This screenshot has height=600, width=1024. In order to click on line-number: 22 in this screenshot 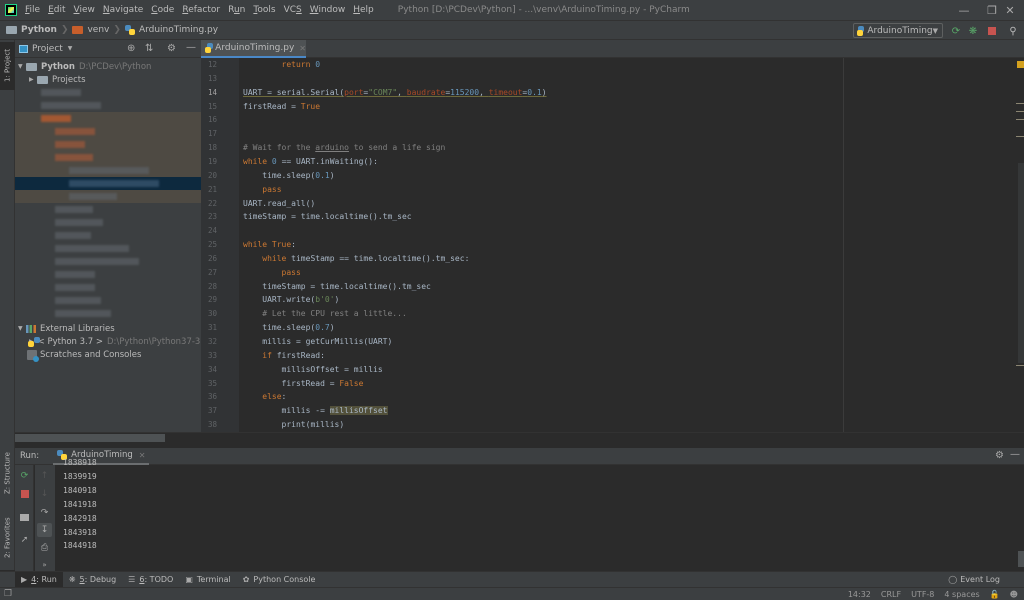, I will do `click(210, 203)`.